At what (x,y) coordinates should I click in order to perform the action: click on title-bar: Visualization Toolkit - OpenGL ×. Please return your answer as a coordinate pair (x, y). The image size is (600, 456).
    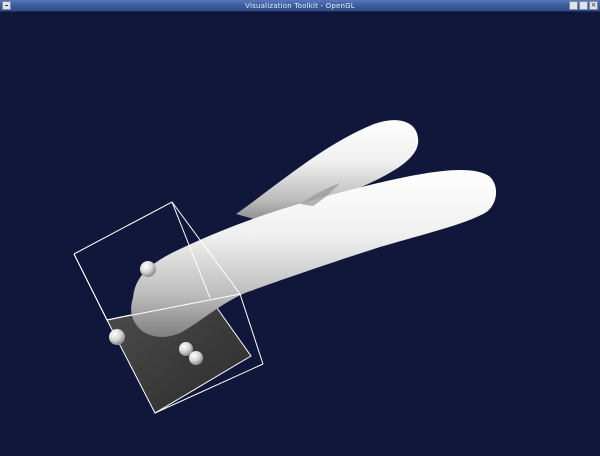
    Looking at the image, I should click on (300, 6).